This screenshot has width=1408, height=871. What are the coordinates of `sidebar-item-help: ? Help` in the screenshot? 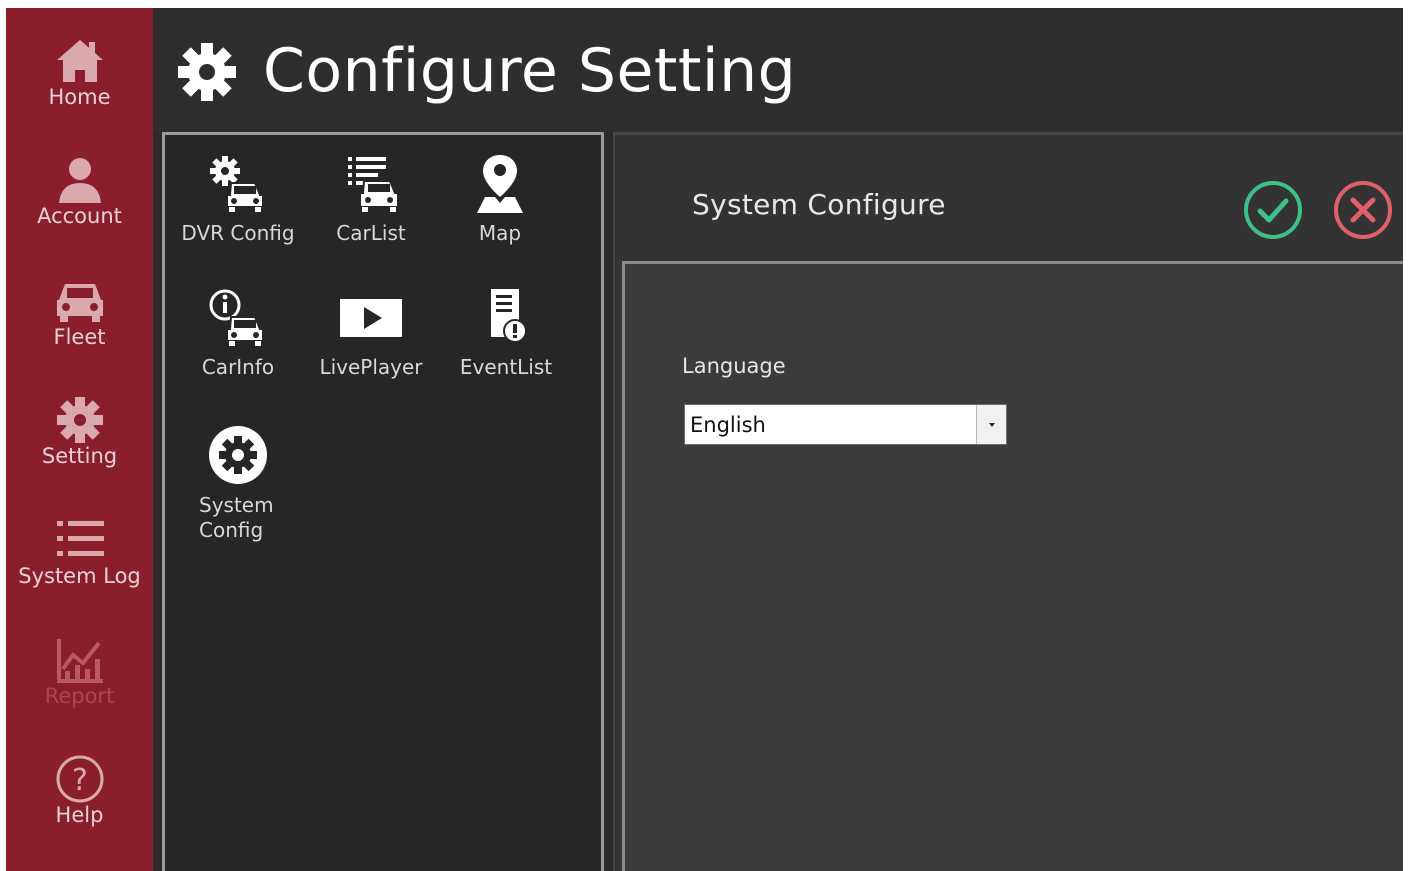 It's located at (79, 809).